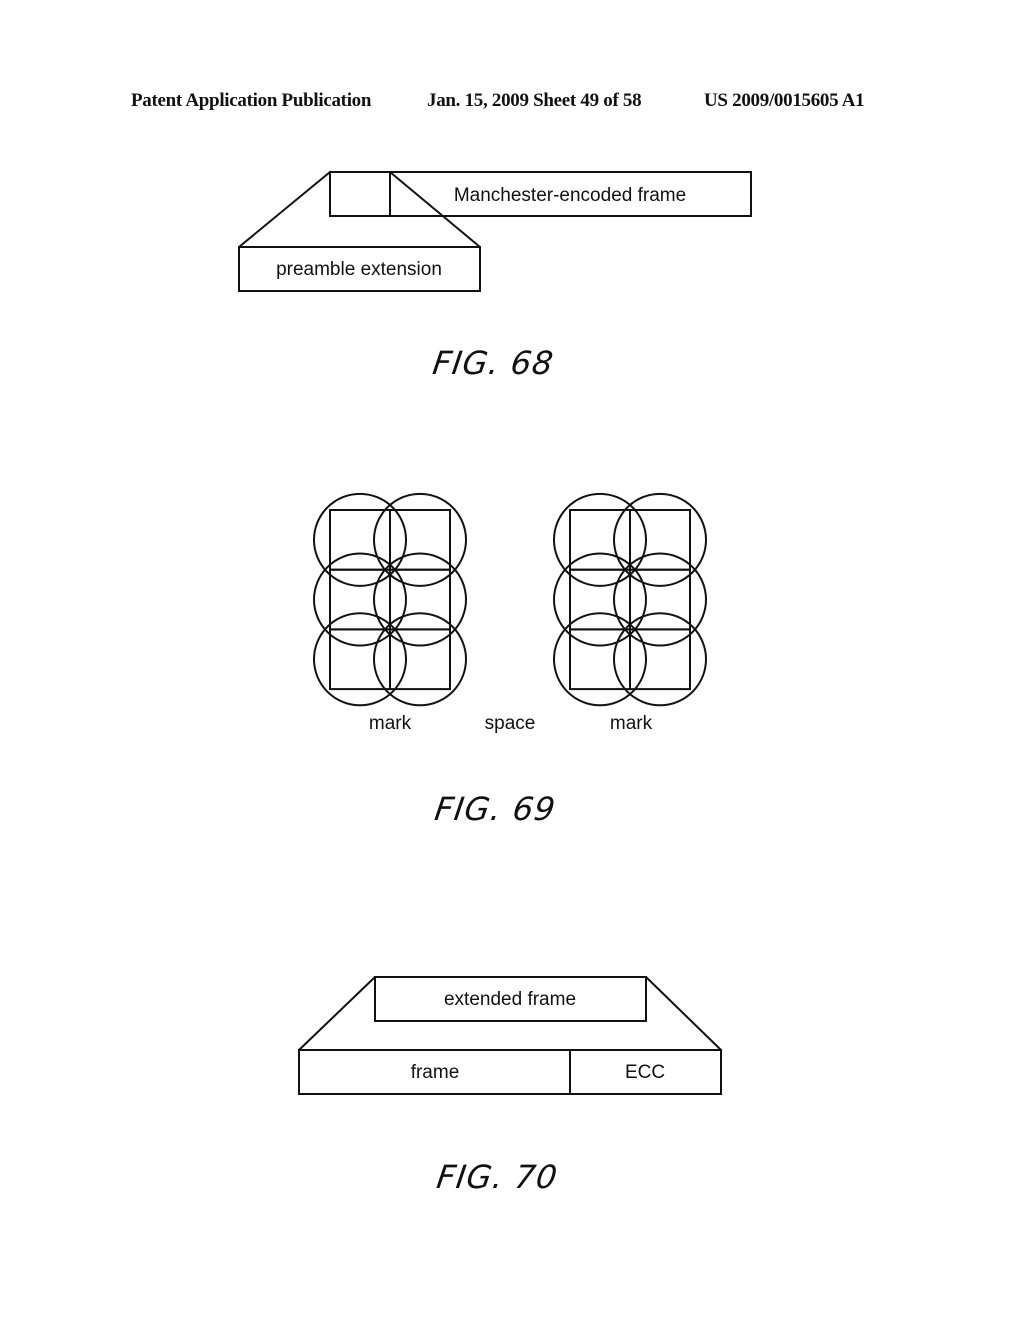 This screenshot has height=1320, width=1024. Describe the element at coordinates (435, 1072) in the screenshot. I see `frame-label: frame` at that location.